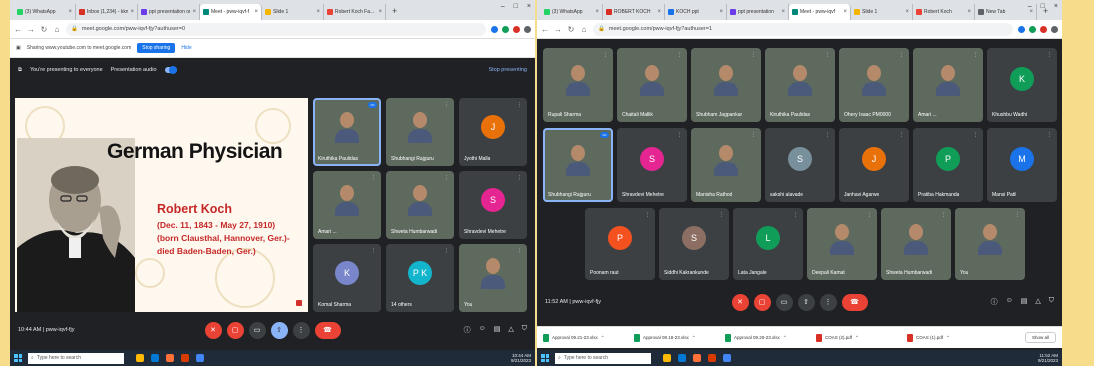 Image resolution: width=1094 pixels, height=366 pixels. I want to click on browser-tab: KOCH ppt ×, so click(696, 12).